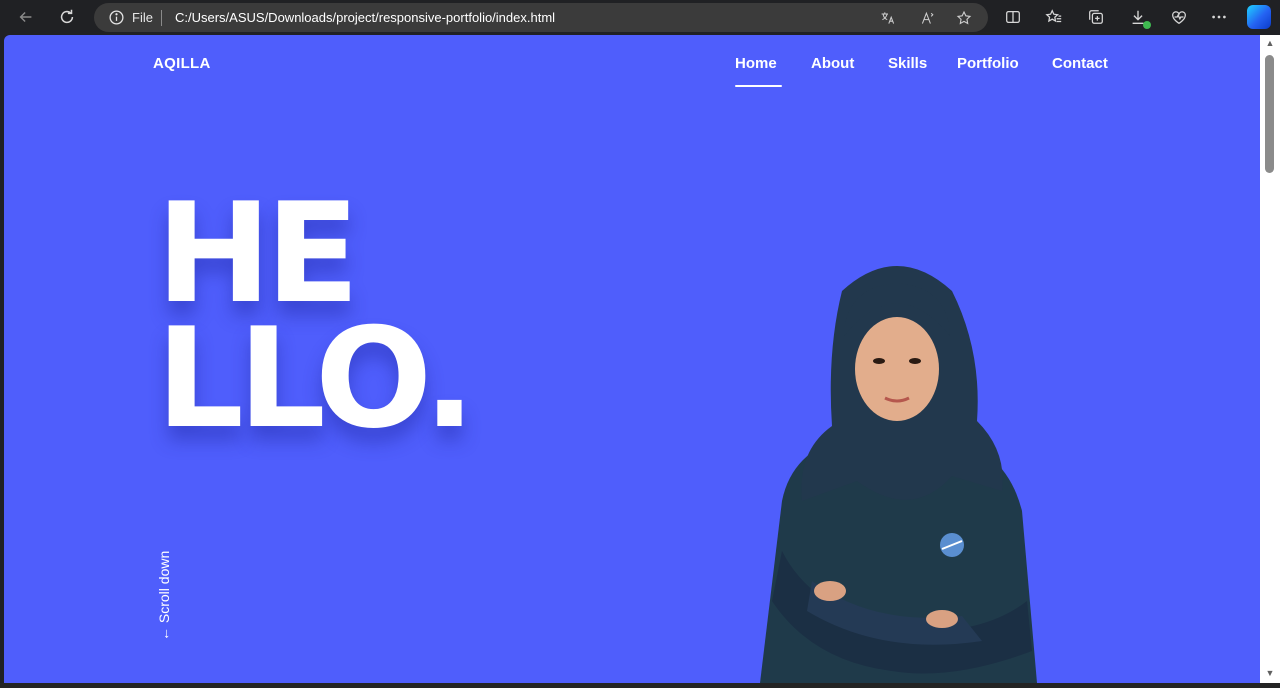  I want to click on download-complete-badge, so click(1147, 25).